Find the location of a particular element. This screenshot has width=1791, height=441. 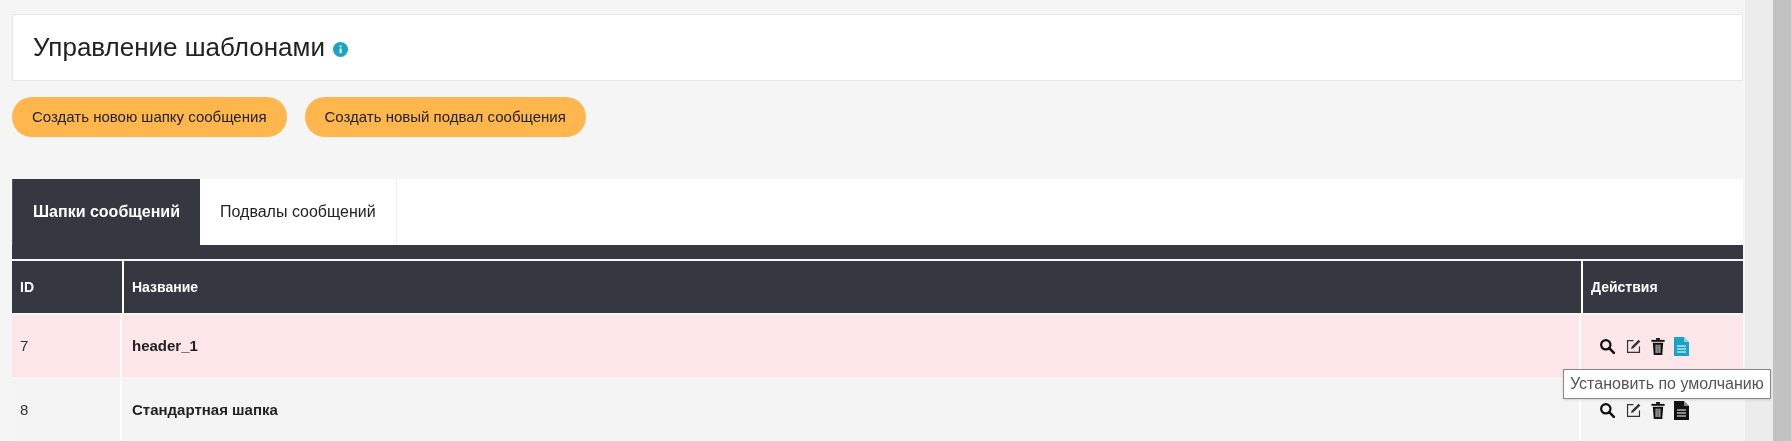

column-header: ID is located at coordinates (67, 287).